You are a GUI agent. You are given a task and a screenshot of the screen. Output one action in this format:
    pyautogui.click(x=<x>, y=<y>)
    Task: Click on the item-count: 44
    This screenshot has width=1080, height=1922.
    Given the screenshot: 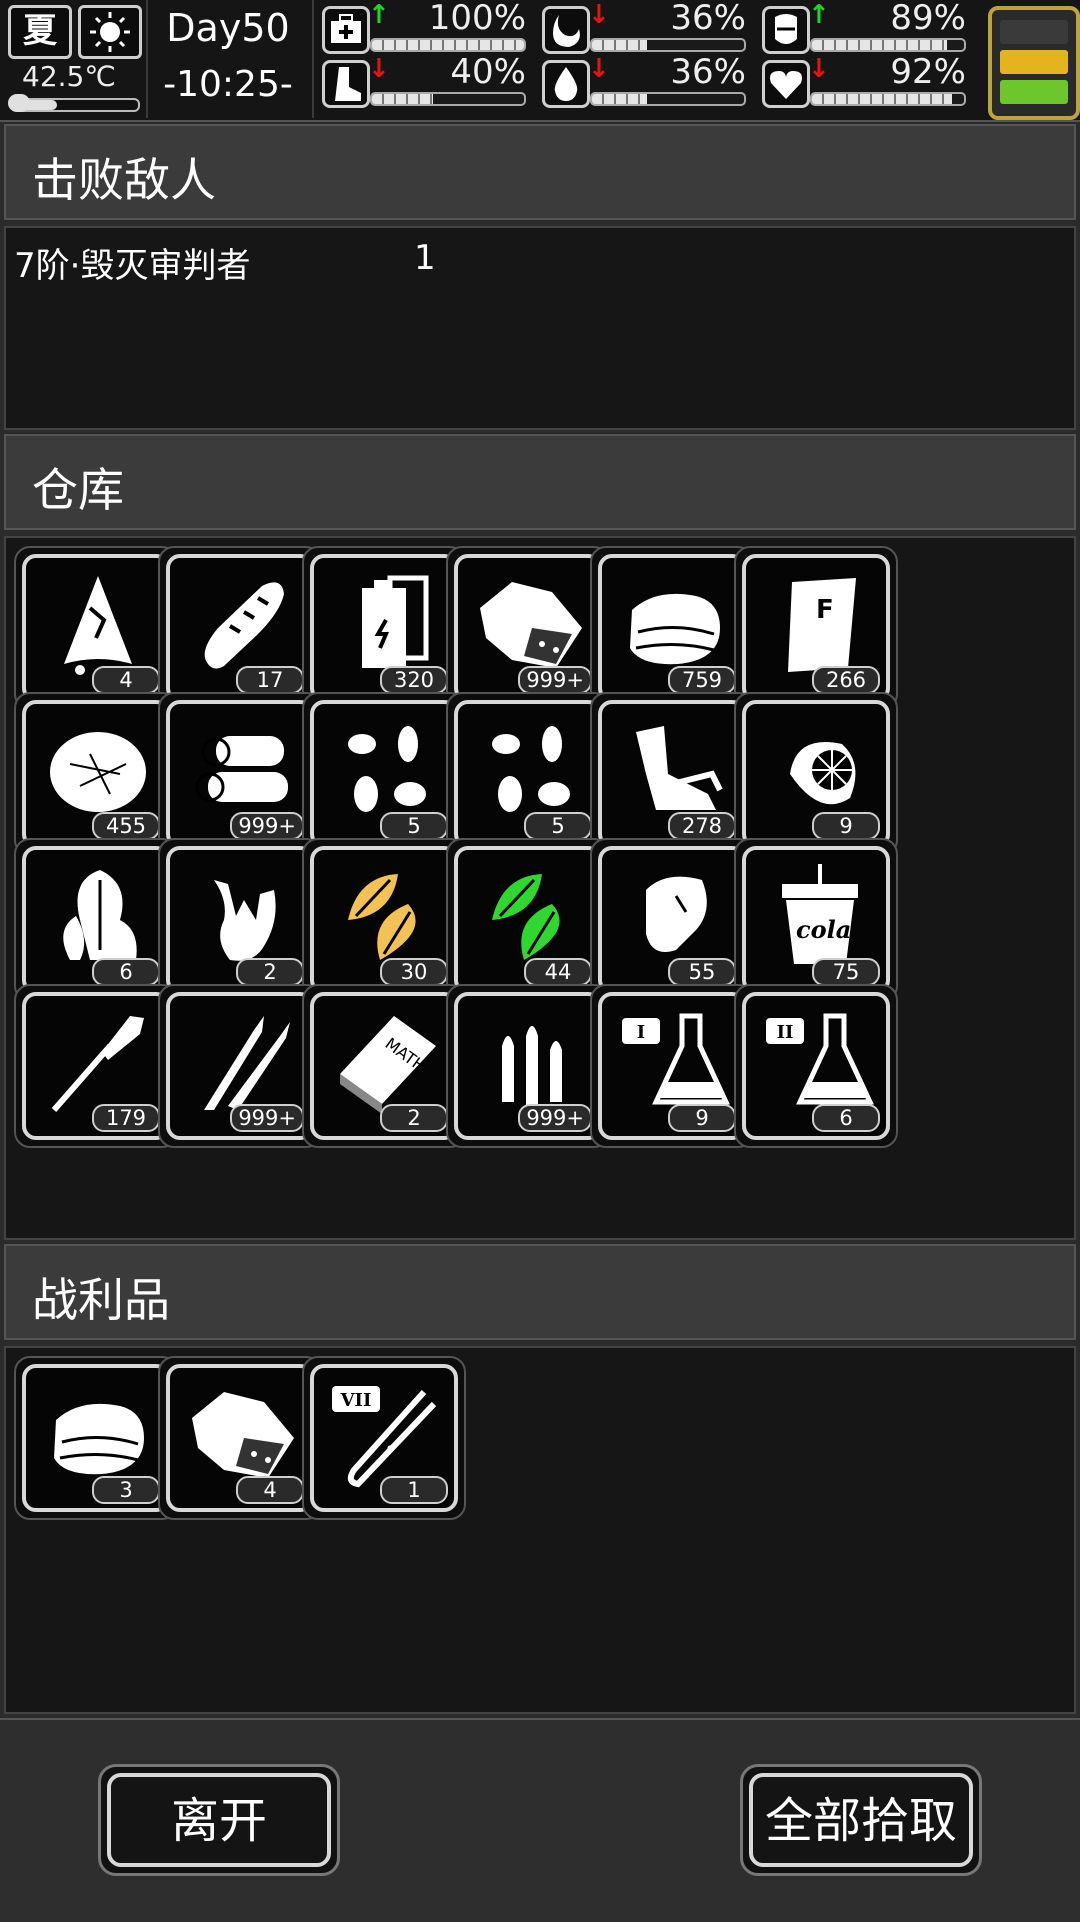 What is the action you would take?
    pyautogui.click(x=558, y=972)
    